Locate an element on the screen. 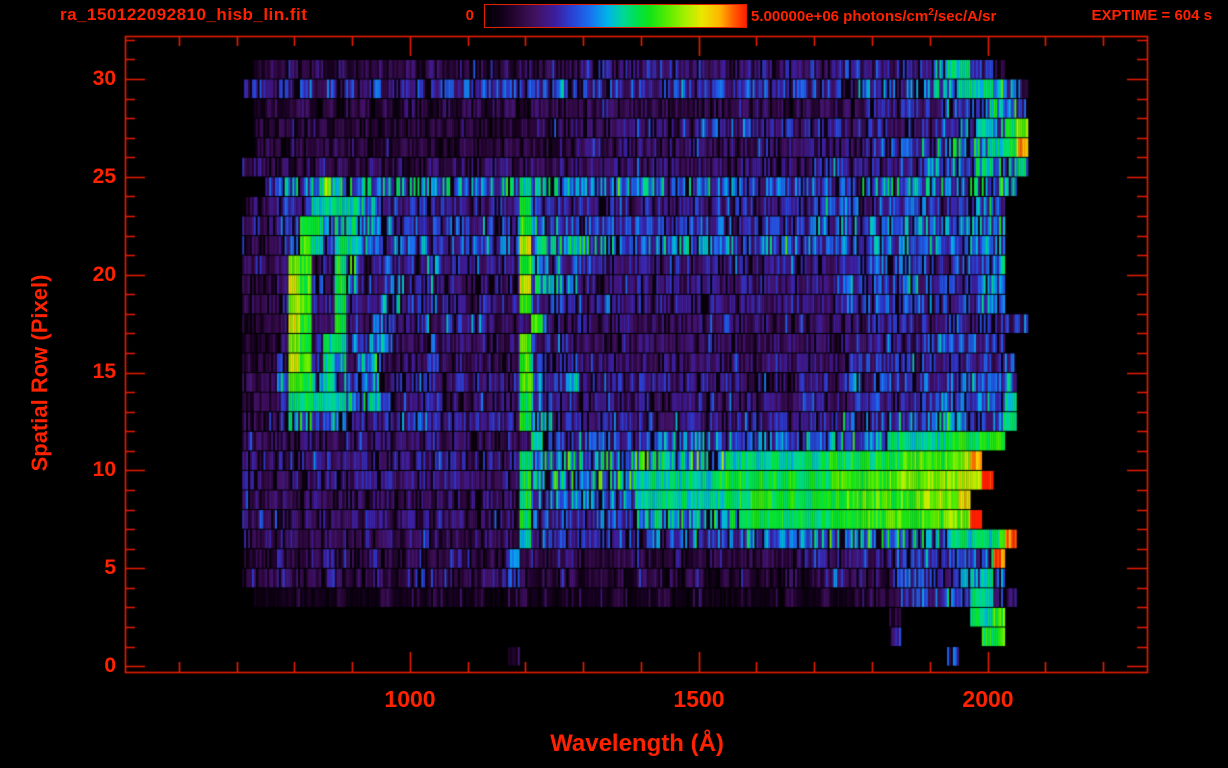 This screenshot has height=768, width=1228. x-tick-label-2000: 2000 is located at coordinates (988, 699).